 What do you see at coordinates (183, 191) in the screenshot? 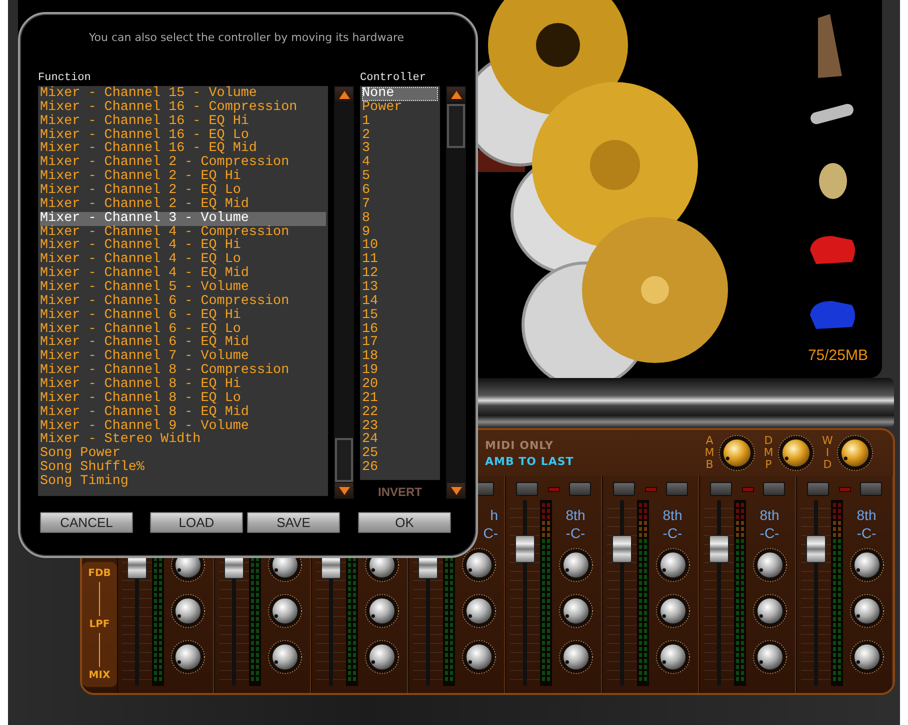
I see `function-item: Mixer - Channel 2 - EQ Lo` at bounding box center [183, 191].